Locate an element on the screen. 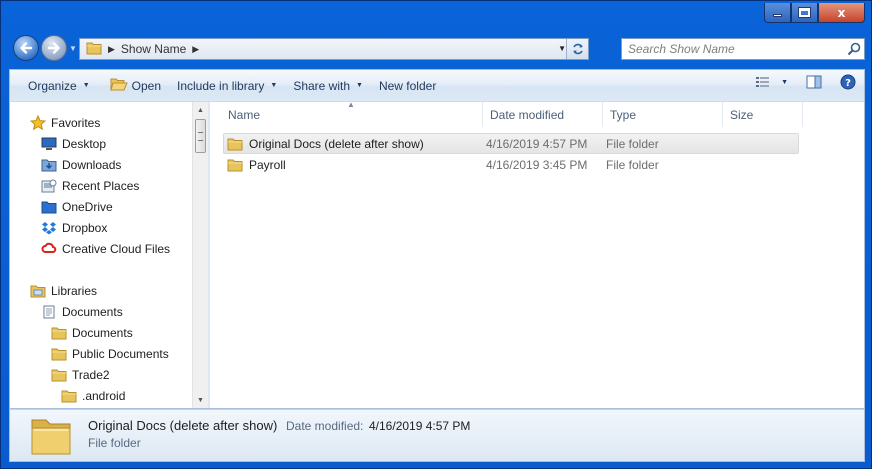 The height and width of the screenshot is (469, 872). column-header-name: ▲ Name is located at coordinates (352, 113).